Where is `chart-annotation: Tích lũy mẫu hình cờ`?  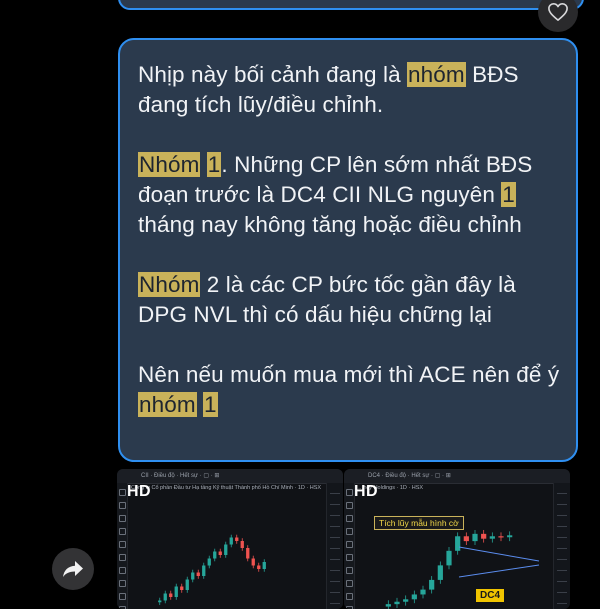
chart-annotation: Tích lũy mẫu hình cờ is located at coordinates (419, 523).